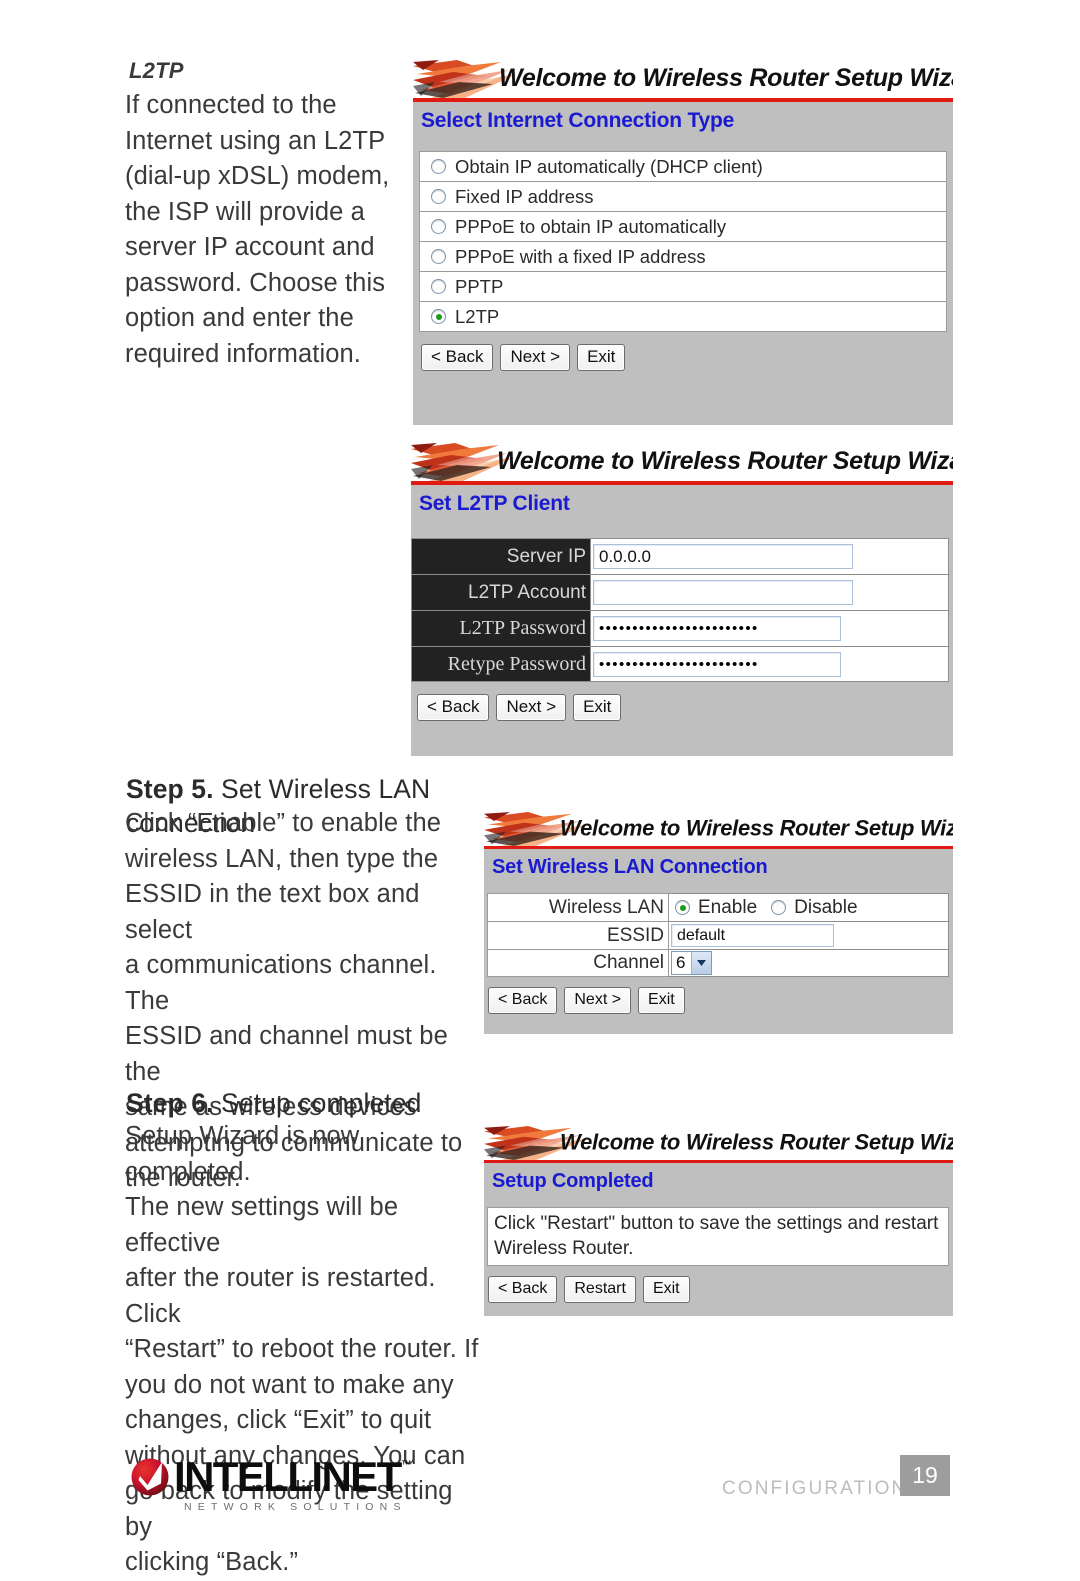 This screenshot has height=1581, width=1080. I want to click on server-ip-cell: 0.0.0.0, so click(770, 556).